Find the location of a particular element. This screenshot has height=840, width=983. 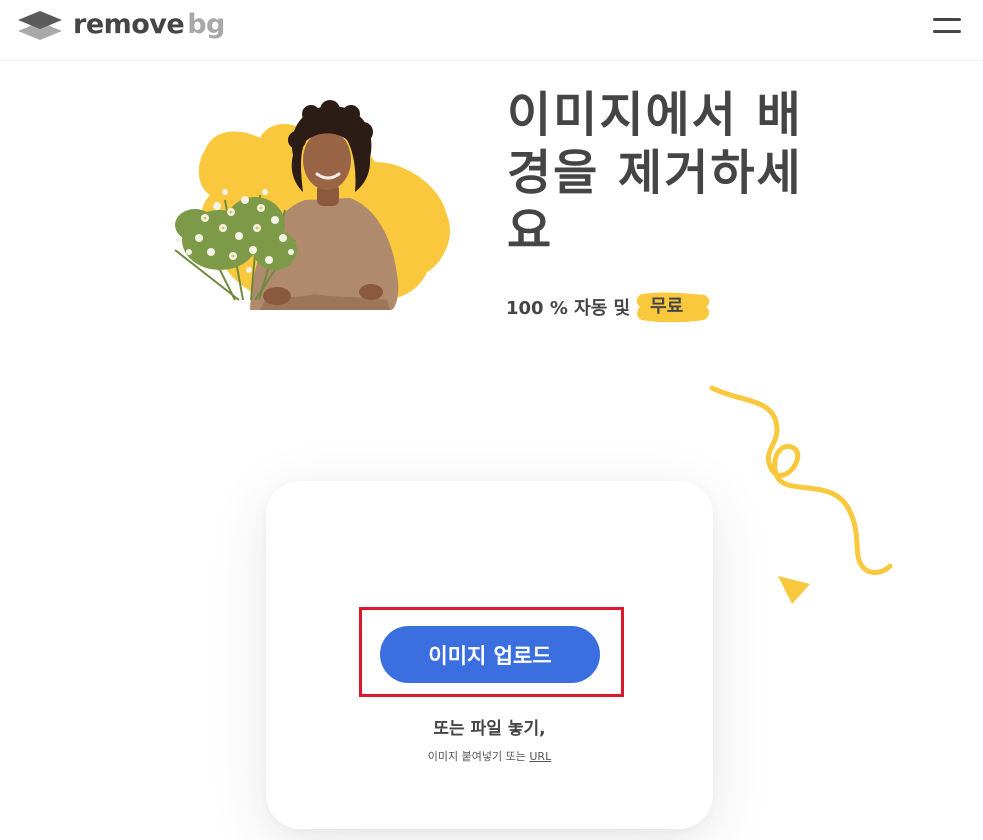

paste-image-label: 이미지 붙여넣기 또는 is located at coordinates (476, 756).